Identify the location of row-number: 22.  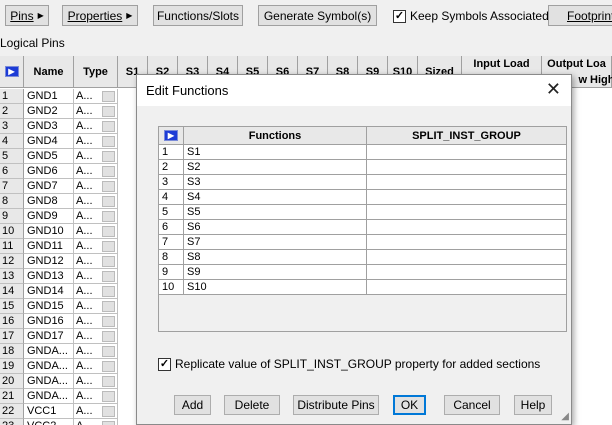
(12, 411).